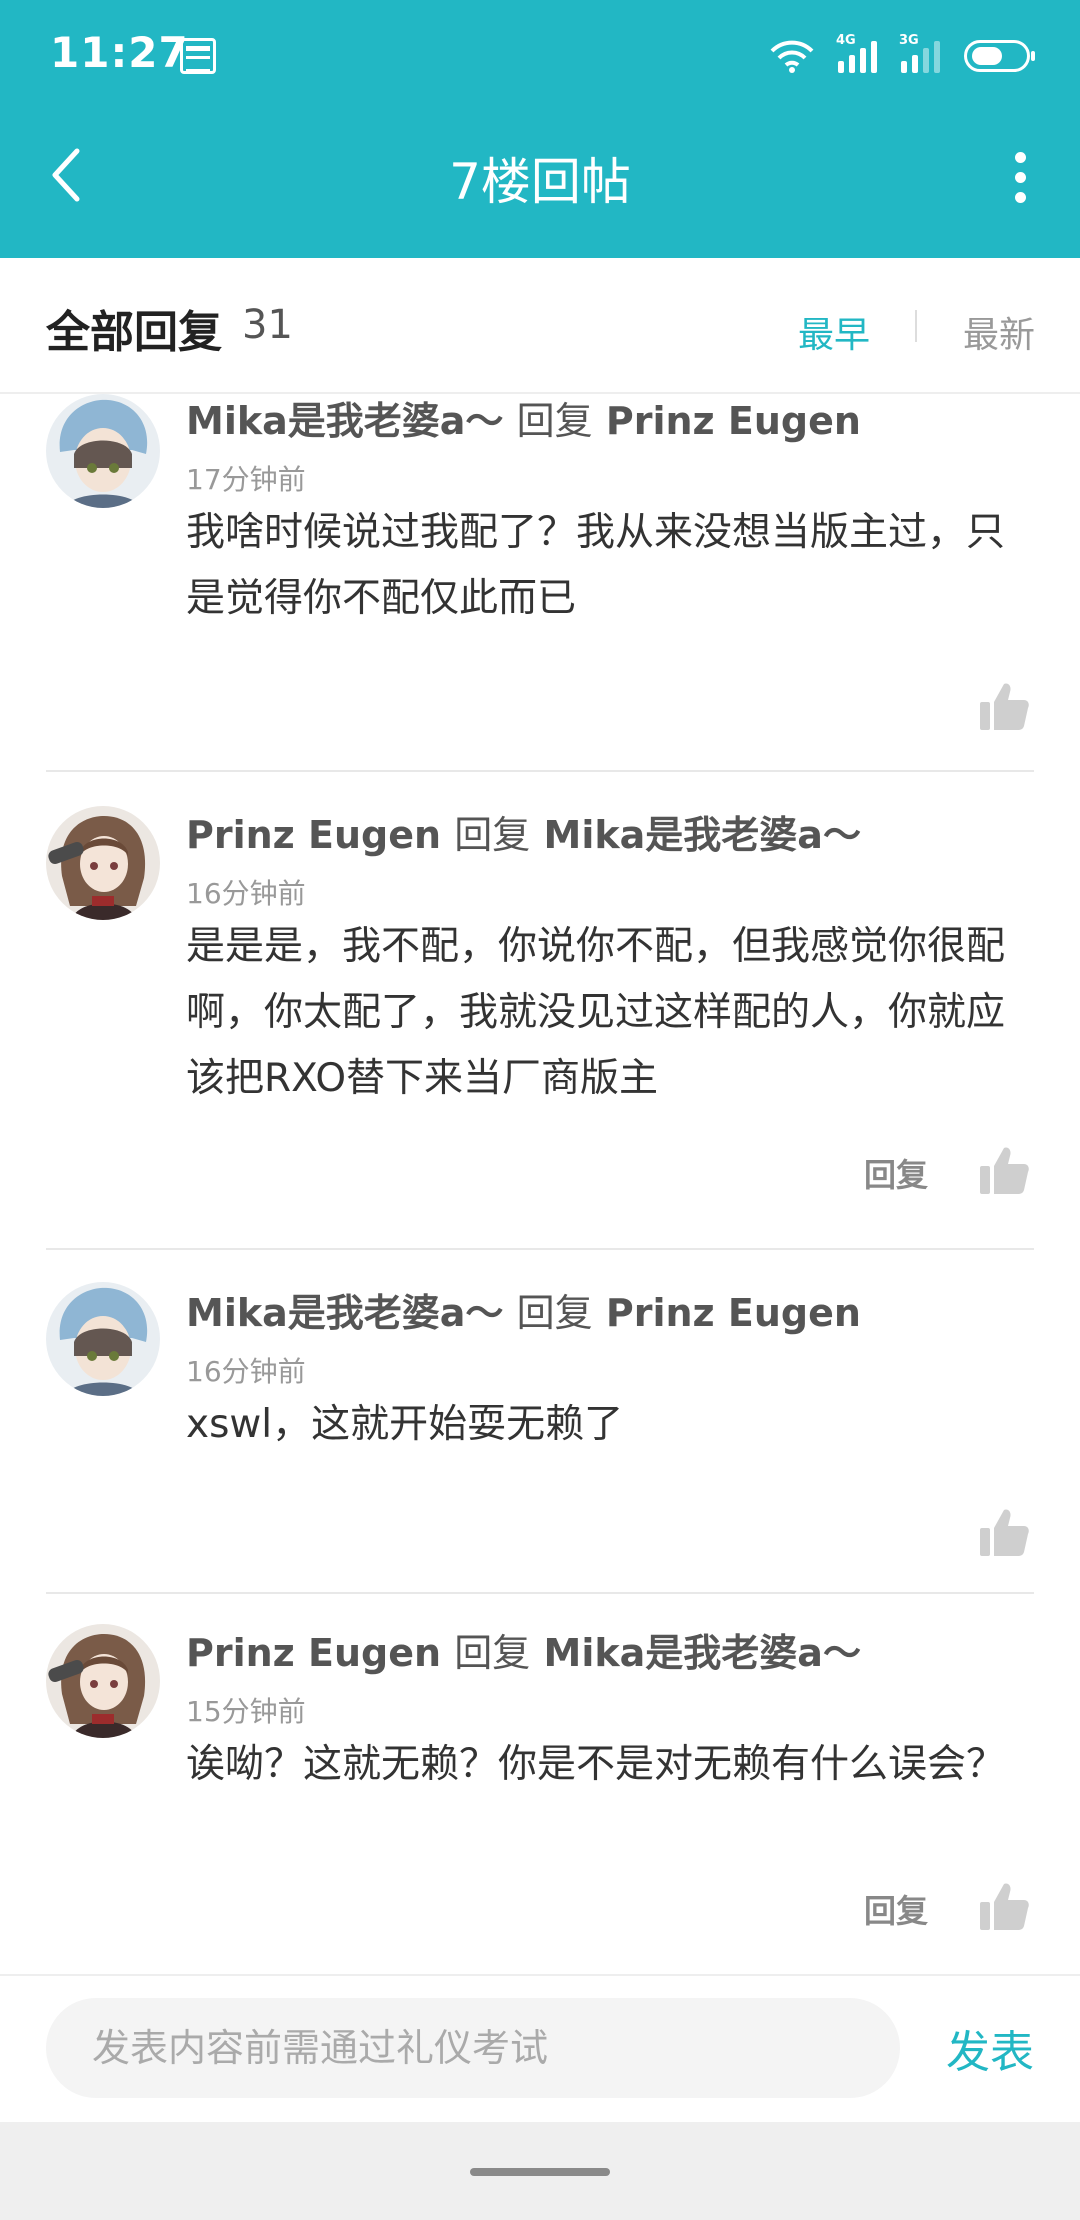 This screenshot has height=2220, width=1080. What do you see at coordinates (856, 53) in the screenshot?
I see `signal-4g-icon: 4G` at bounding box center [856, 53].